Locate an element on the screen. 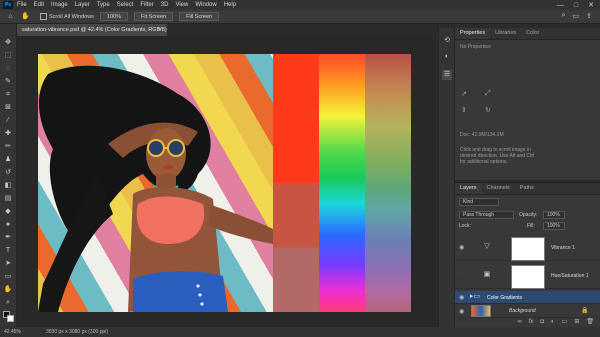 The width and height of the screenshot is (600, 337). fill-screen-button: Fill Screen is located at coordinates (199, 16).